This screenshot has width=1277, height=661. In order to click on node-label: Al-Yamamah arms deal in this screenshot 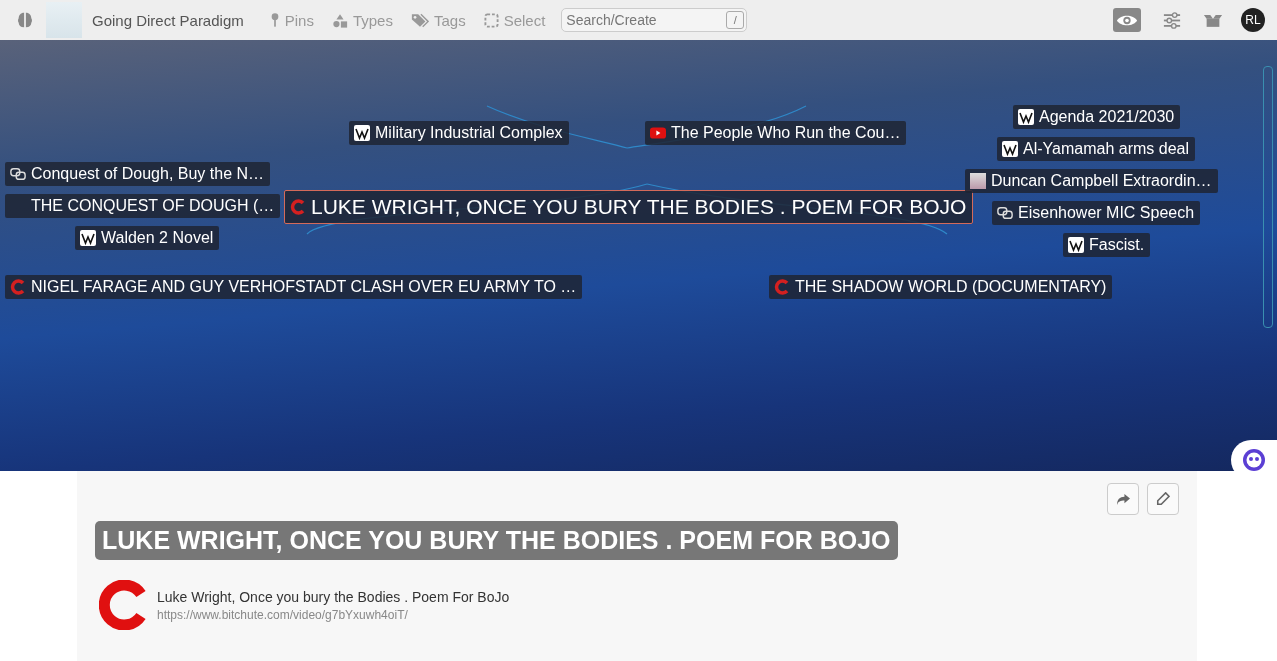, I will do `click(1106, 149)`.